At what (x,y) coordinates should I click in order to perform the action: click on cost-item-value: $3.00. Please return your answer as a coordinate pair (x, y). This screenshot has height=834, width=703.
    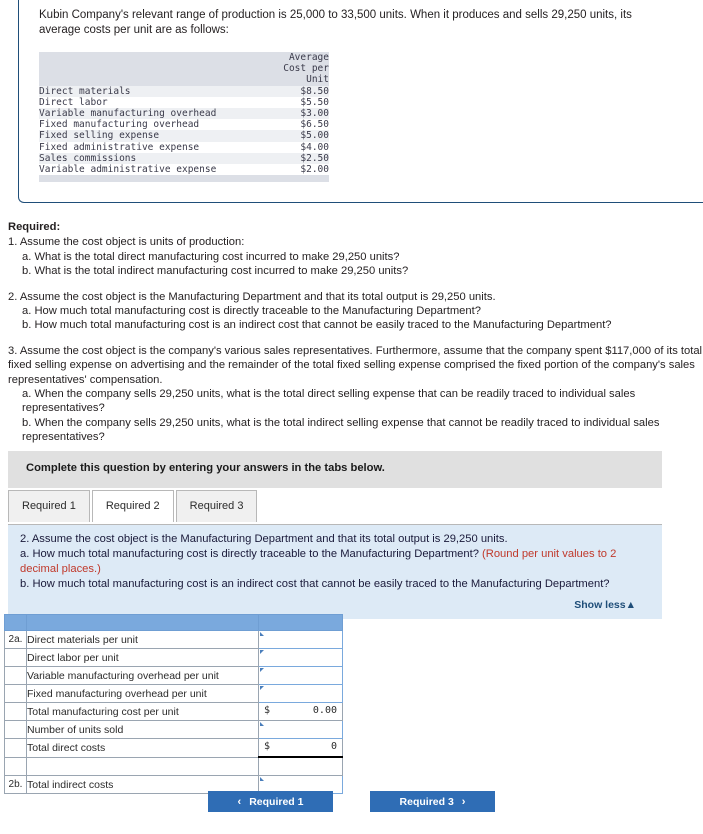
    Looking at the image, I should click on (293, 114).